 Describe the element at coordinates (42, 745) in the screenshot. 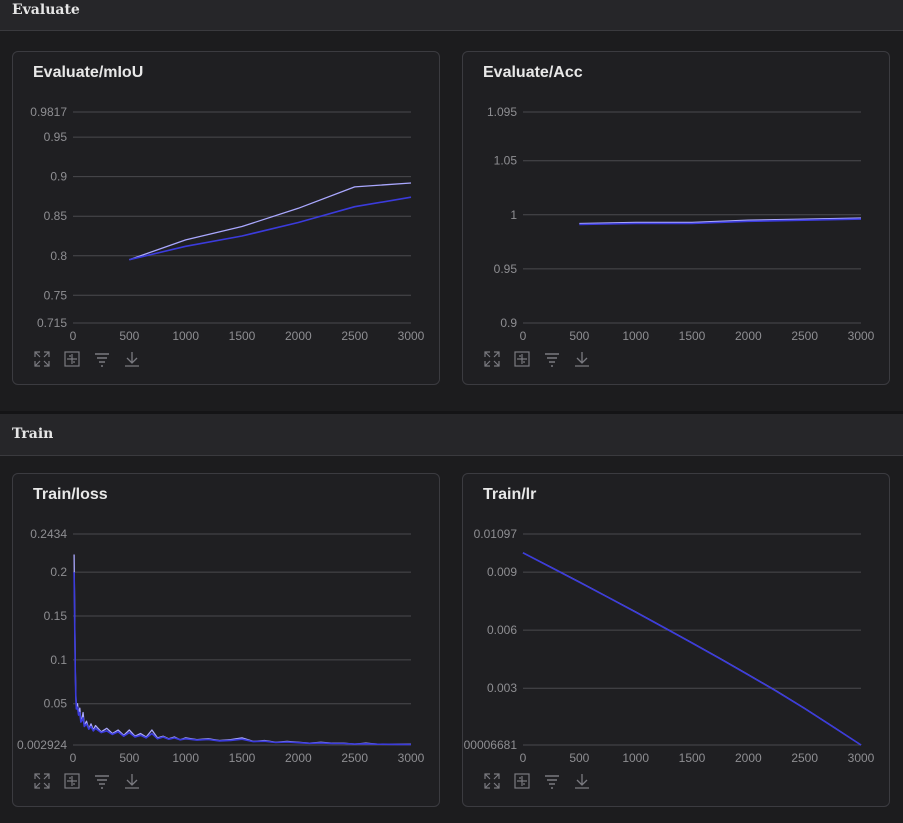

I see `y-tick-label: 0.002924` at that location.